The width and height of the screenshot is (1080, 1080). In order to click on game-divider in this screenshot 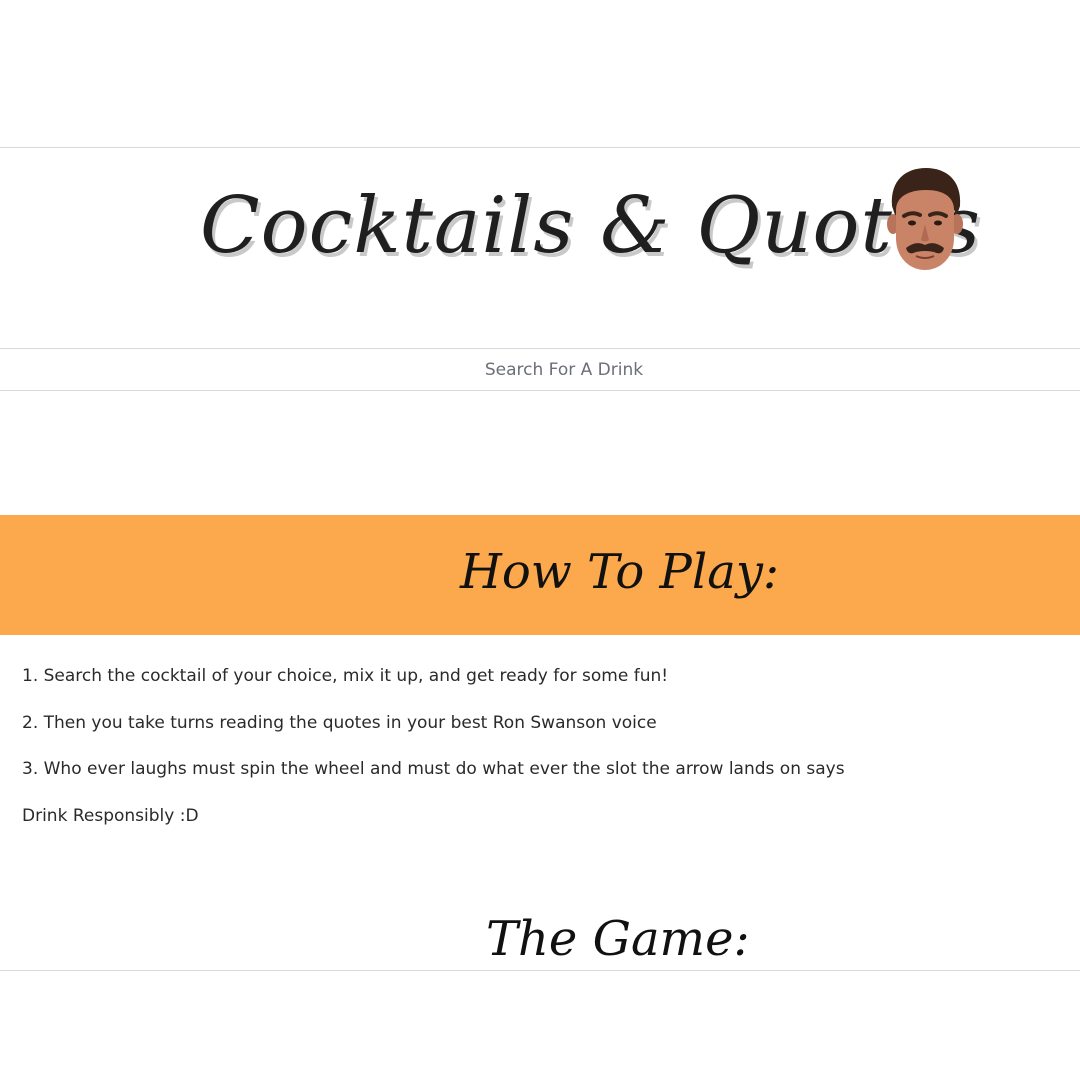, I will do `click(540, 970)`.